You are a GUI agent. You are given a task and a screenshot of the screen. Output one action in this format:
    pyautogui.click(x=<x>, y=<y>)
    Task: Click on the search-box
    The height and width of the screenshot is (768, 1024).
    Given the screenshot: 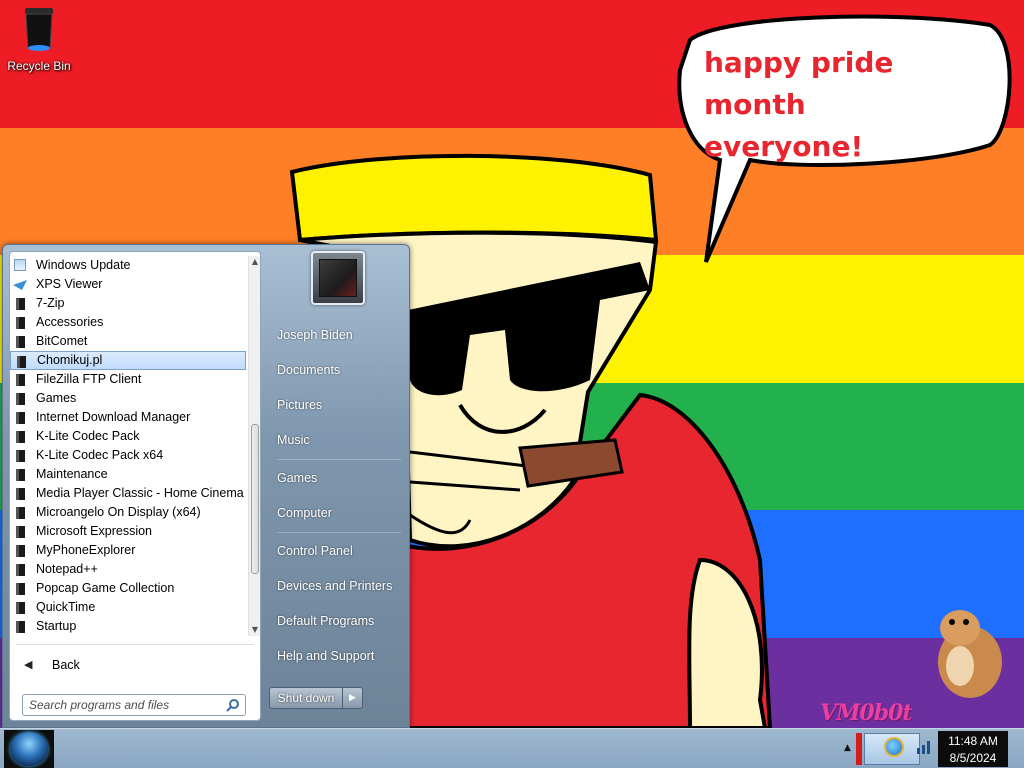 What is the action you would take?
    pyautogui.click(x=134, y=705)
    